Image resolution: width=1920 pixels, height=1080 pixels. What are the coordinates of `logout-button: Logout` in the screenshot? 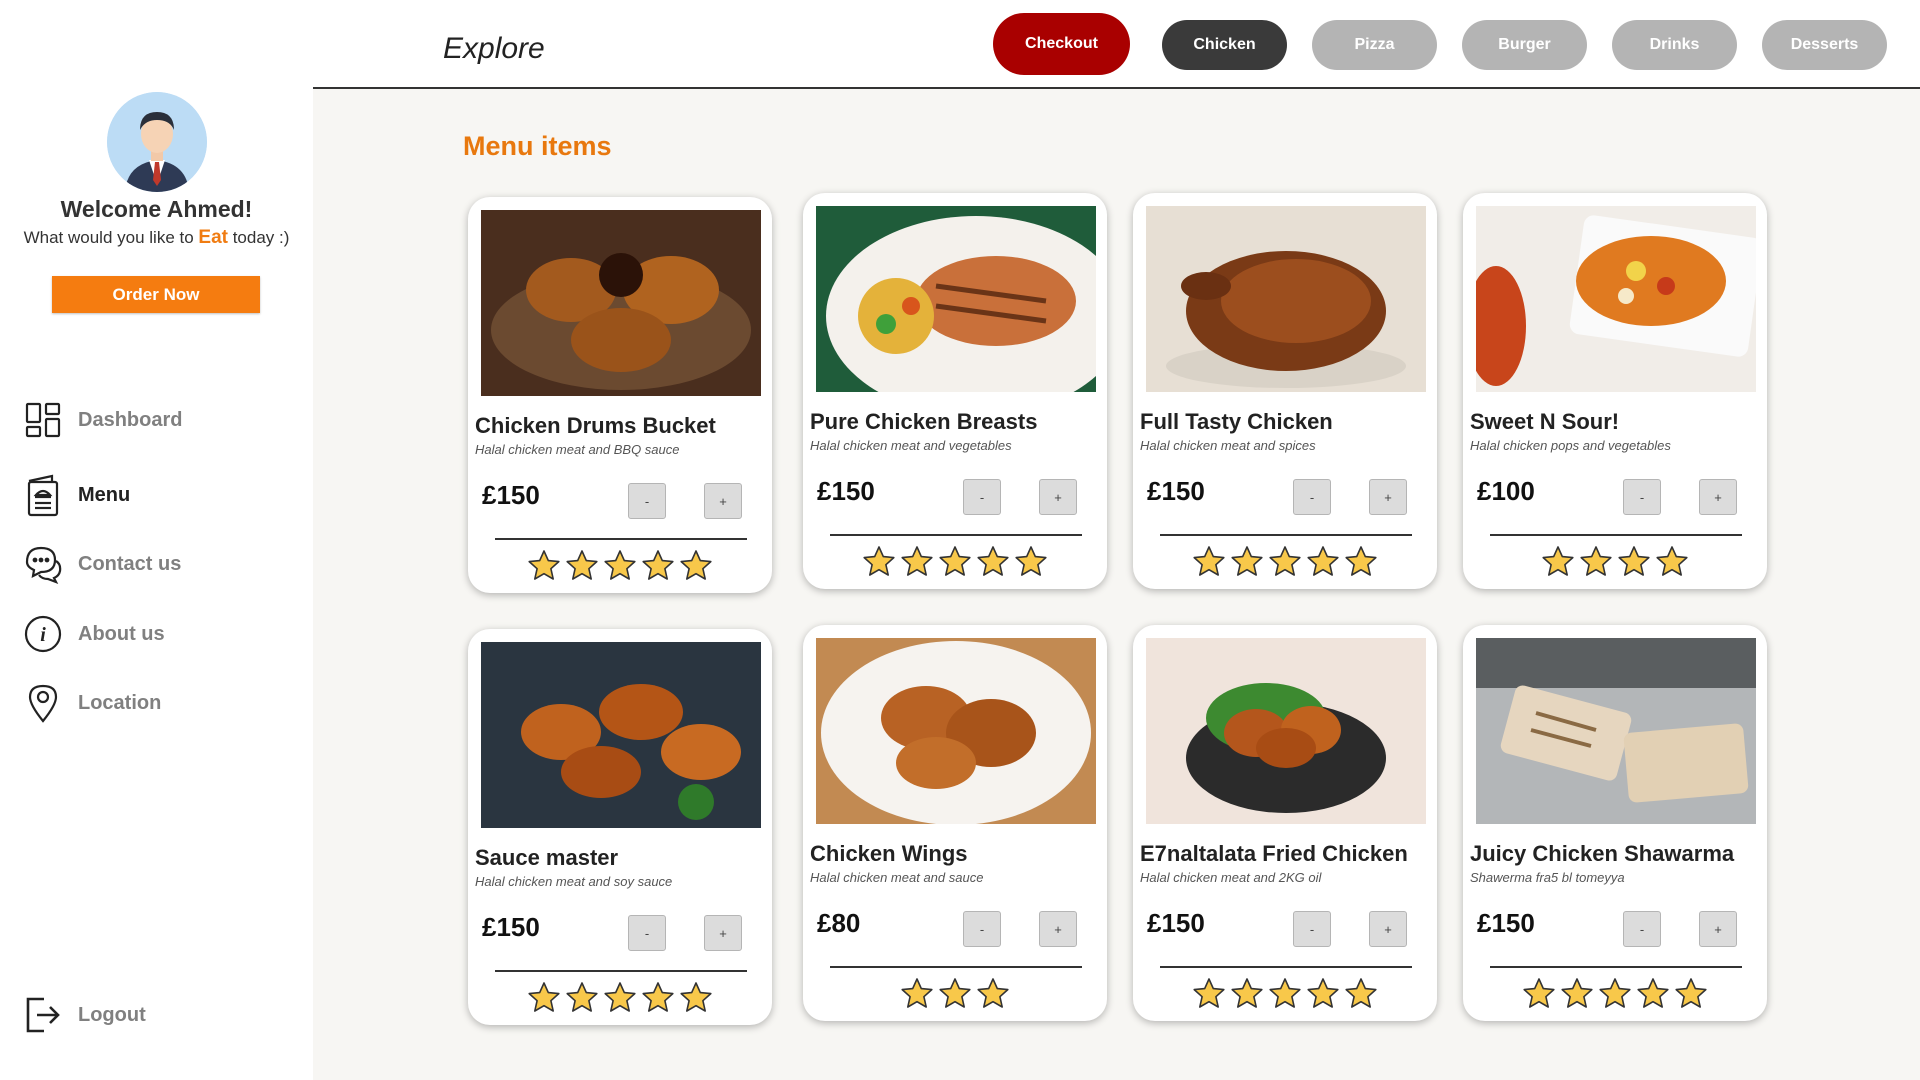 It's located at (157, 1015).